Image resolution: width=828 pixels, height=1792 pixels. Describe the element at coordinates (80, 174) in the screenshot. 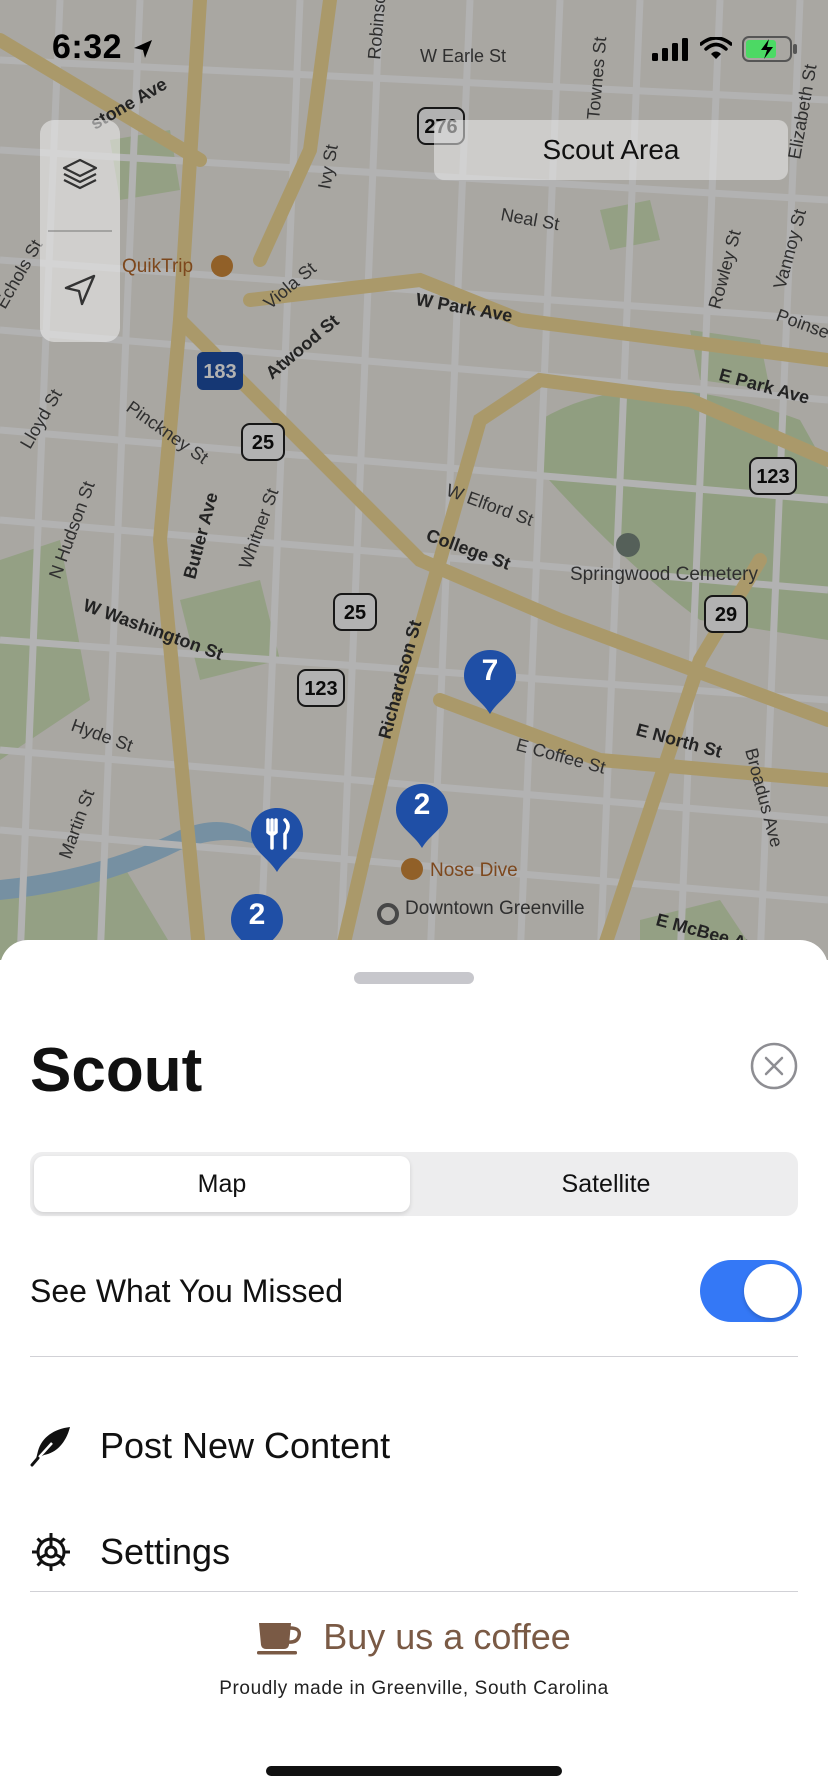

I see `layers-icon` at that location.